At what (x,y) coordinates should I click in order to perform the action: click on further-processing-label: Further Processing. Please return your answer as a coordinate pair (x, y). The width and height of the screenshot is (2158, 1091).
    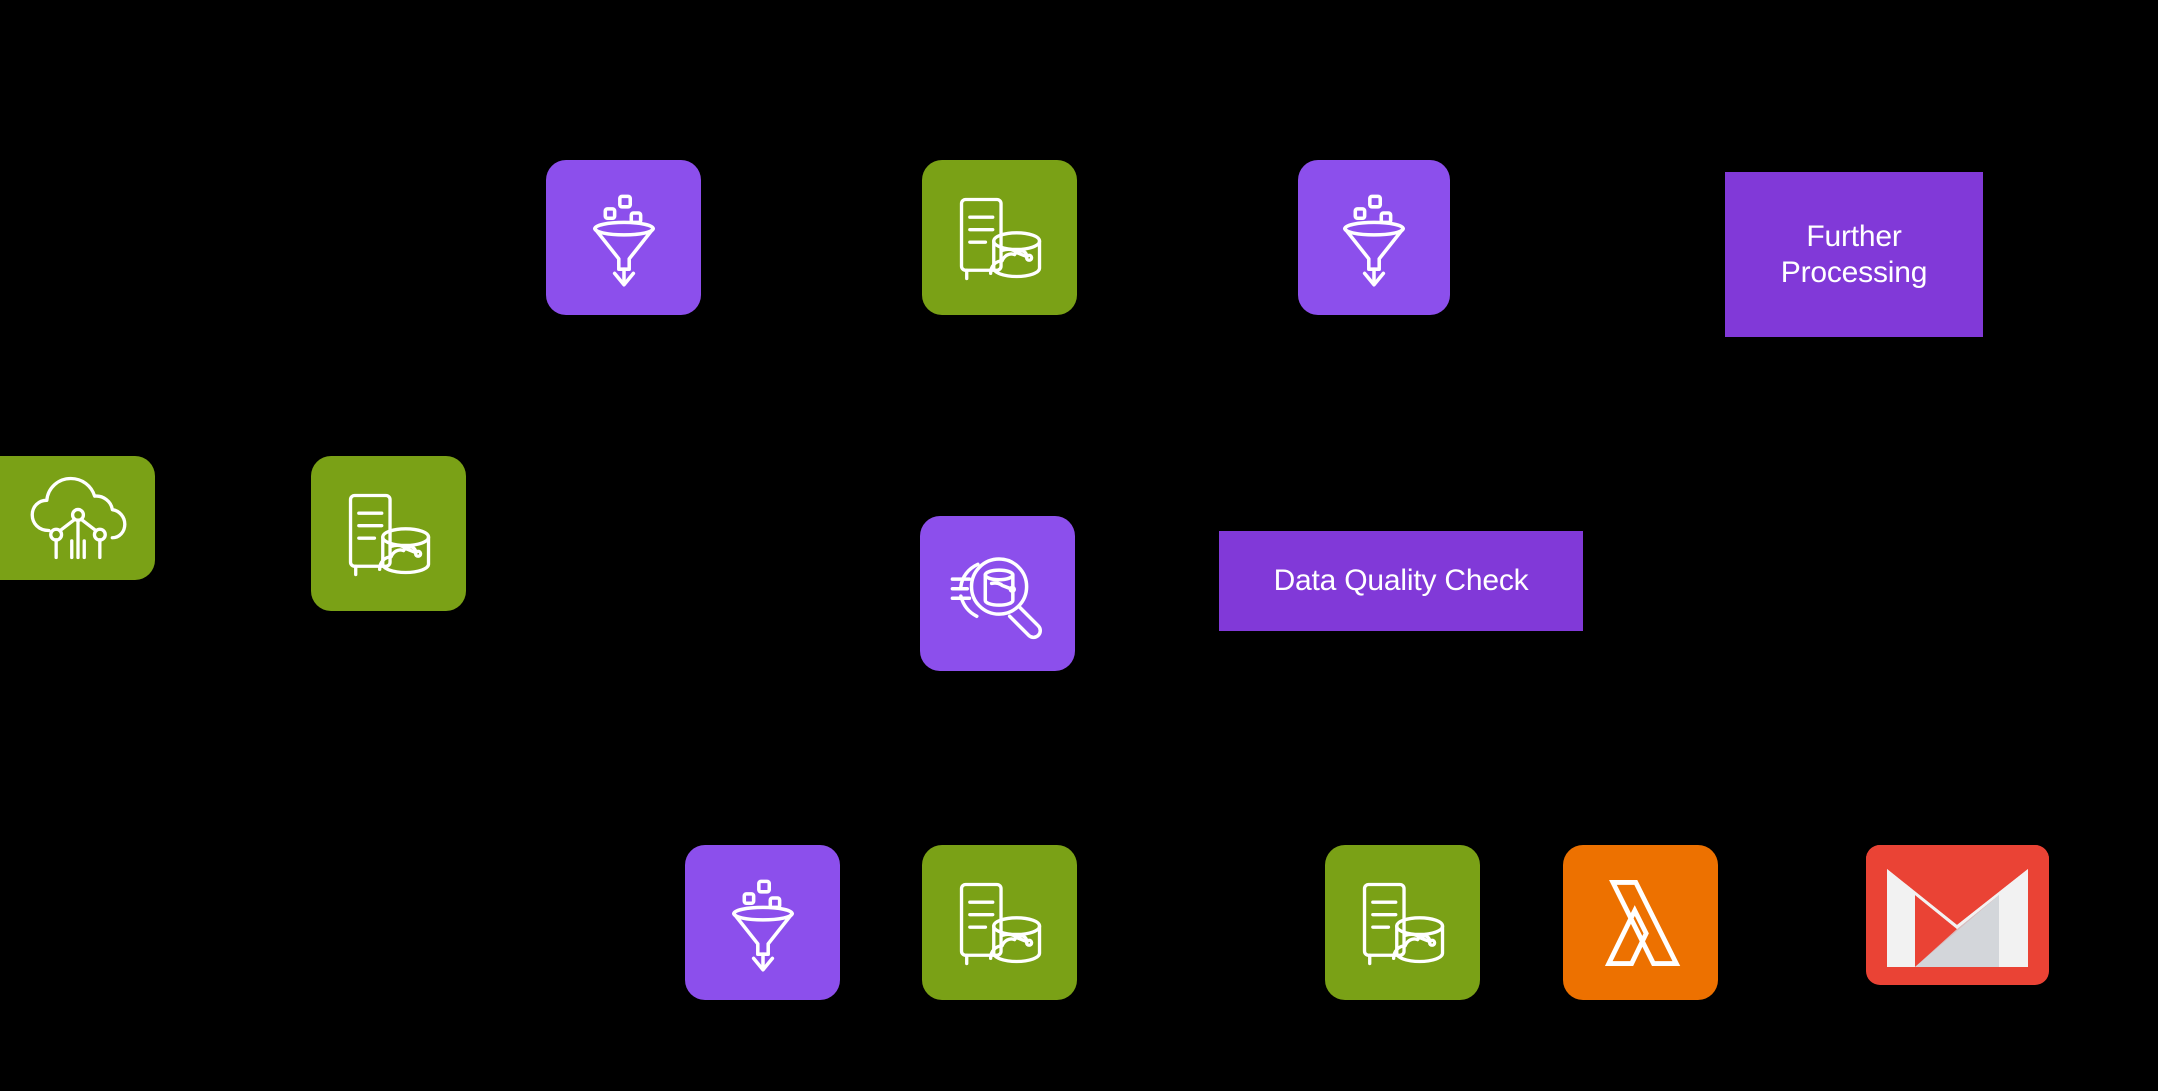
    Looking at the image, I should click on (1854, 254).